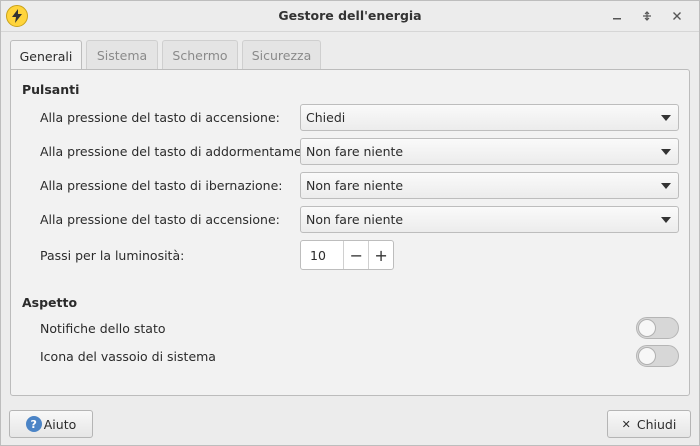 The image size is (700, 446). Describe the element at coordinates (281, 54) in the screenshot. I see `tab-sicurezza: Sicurezza` at that location.